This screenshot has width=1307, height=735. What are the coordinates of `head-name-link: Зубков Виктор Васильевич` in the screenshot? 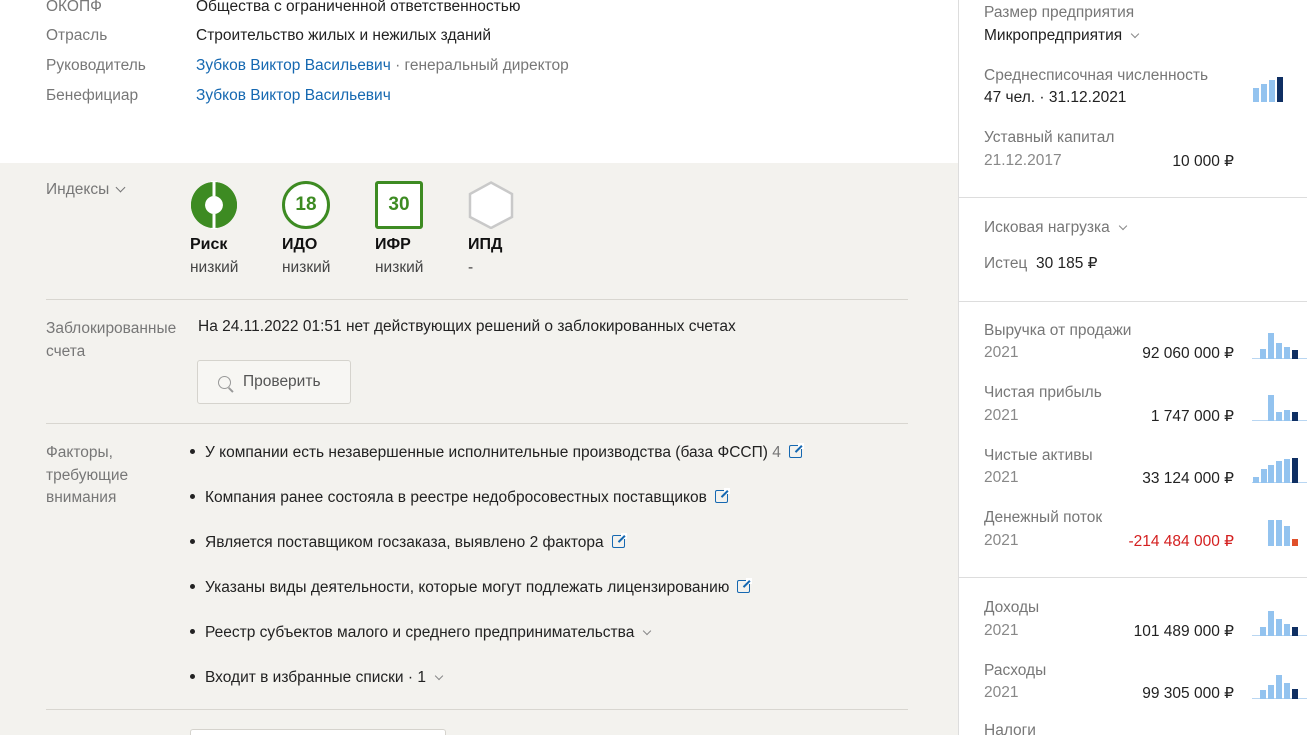 It's located at (293, 65).